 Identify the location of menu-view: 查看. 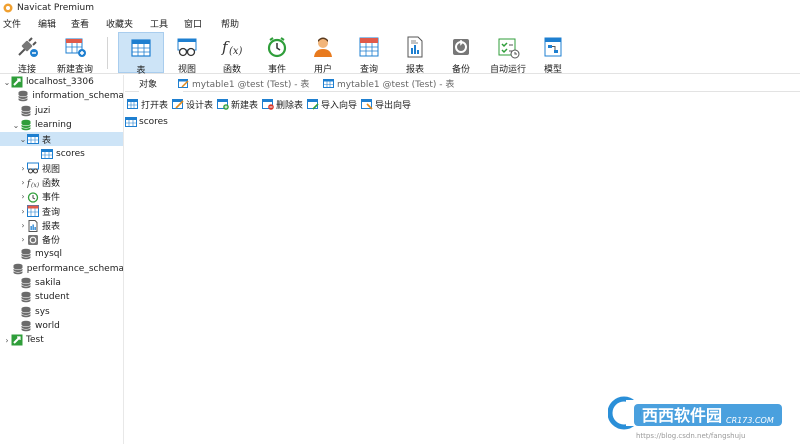
(80, 23).